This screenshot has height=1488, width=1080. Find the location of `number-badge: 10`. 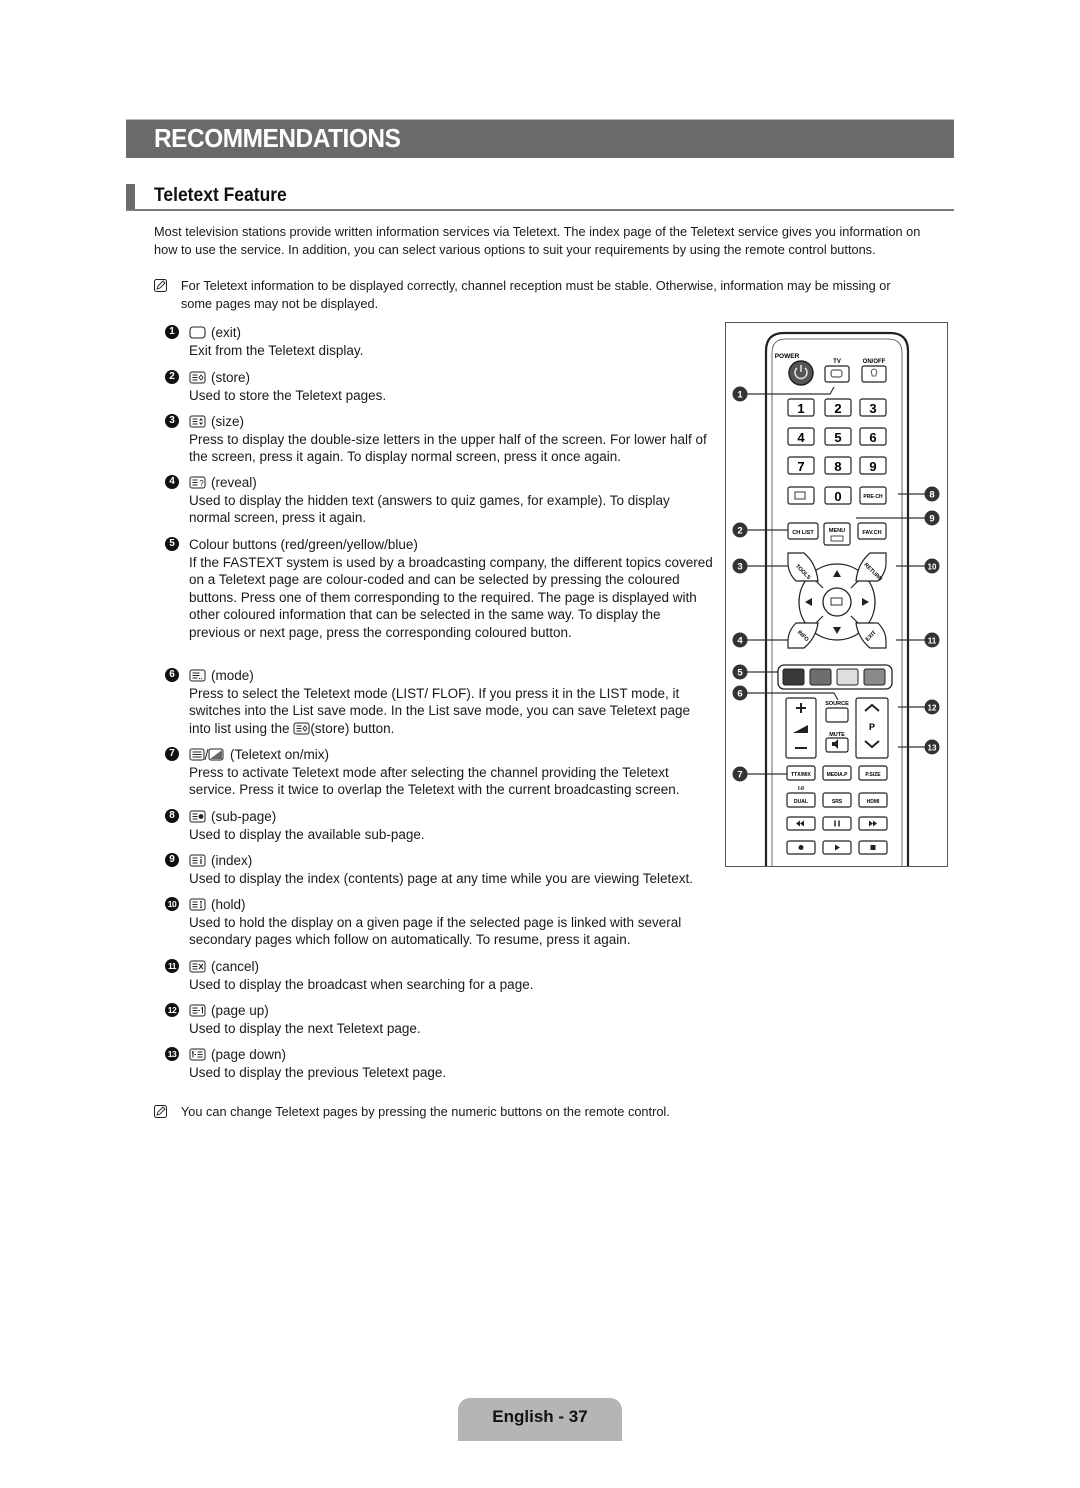

number-badge: 10 is located at coordinates (172, 904).